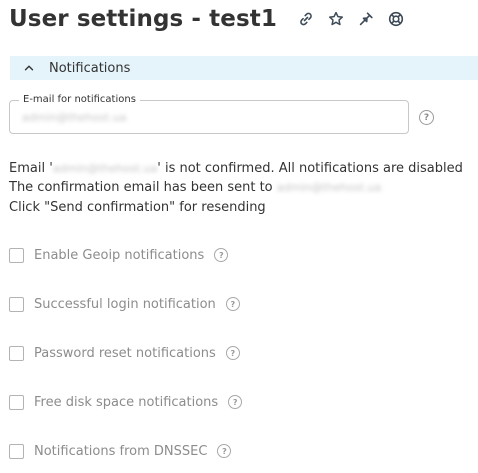  I want to click on email-field-label: E-mail for notifications, so click(79, 100).